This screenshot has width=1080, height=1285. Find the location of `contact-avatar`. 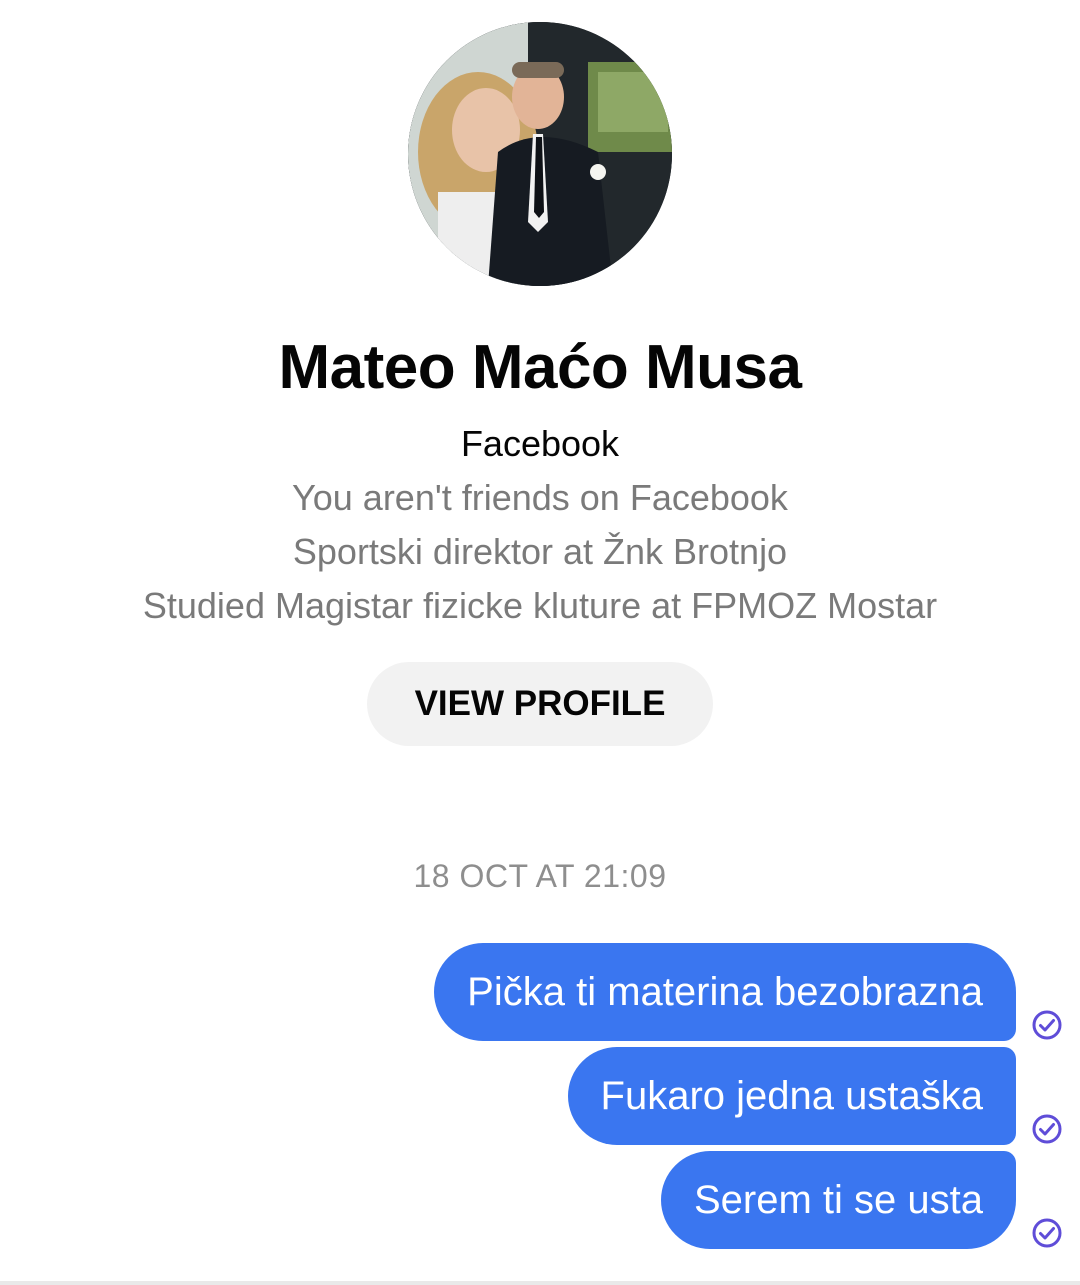

contact-avatar is located at coordinates (540, 154).